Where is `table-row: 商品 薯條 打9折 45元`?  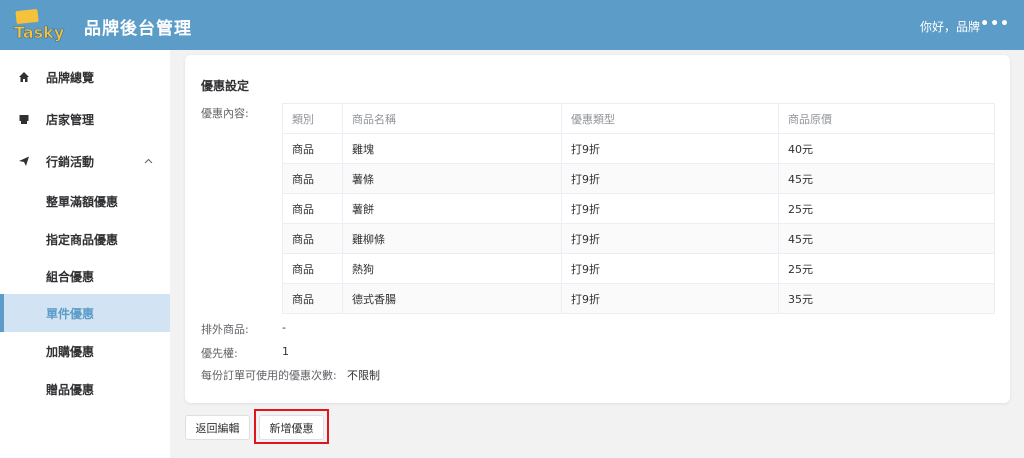 table-row: 商品 薯條 打9折 45元 is located at coordinates (638, 178).